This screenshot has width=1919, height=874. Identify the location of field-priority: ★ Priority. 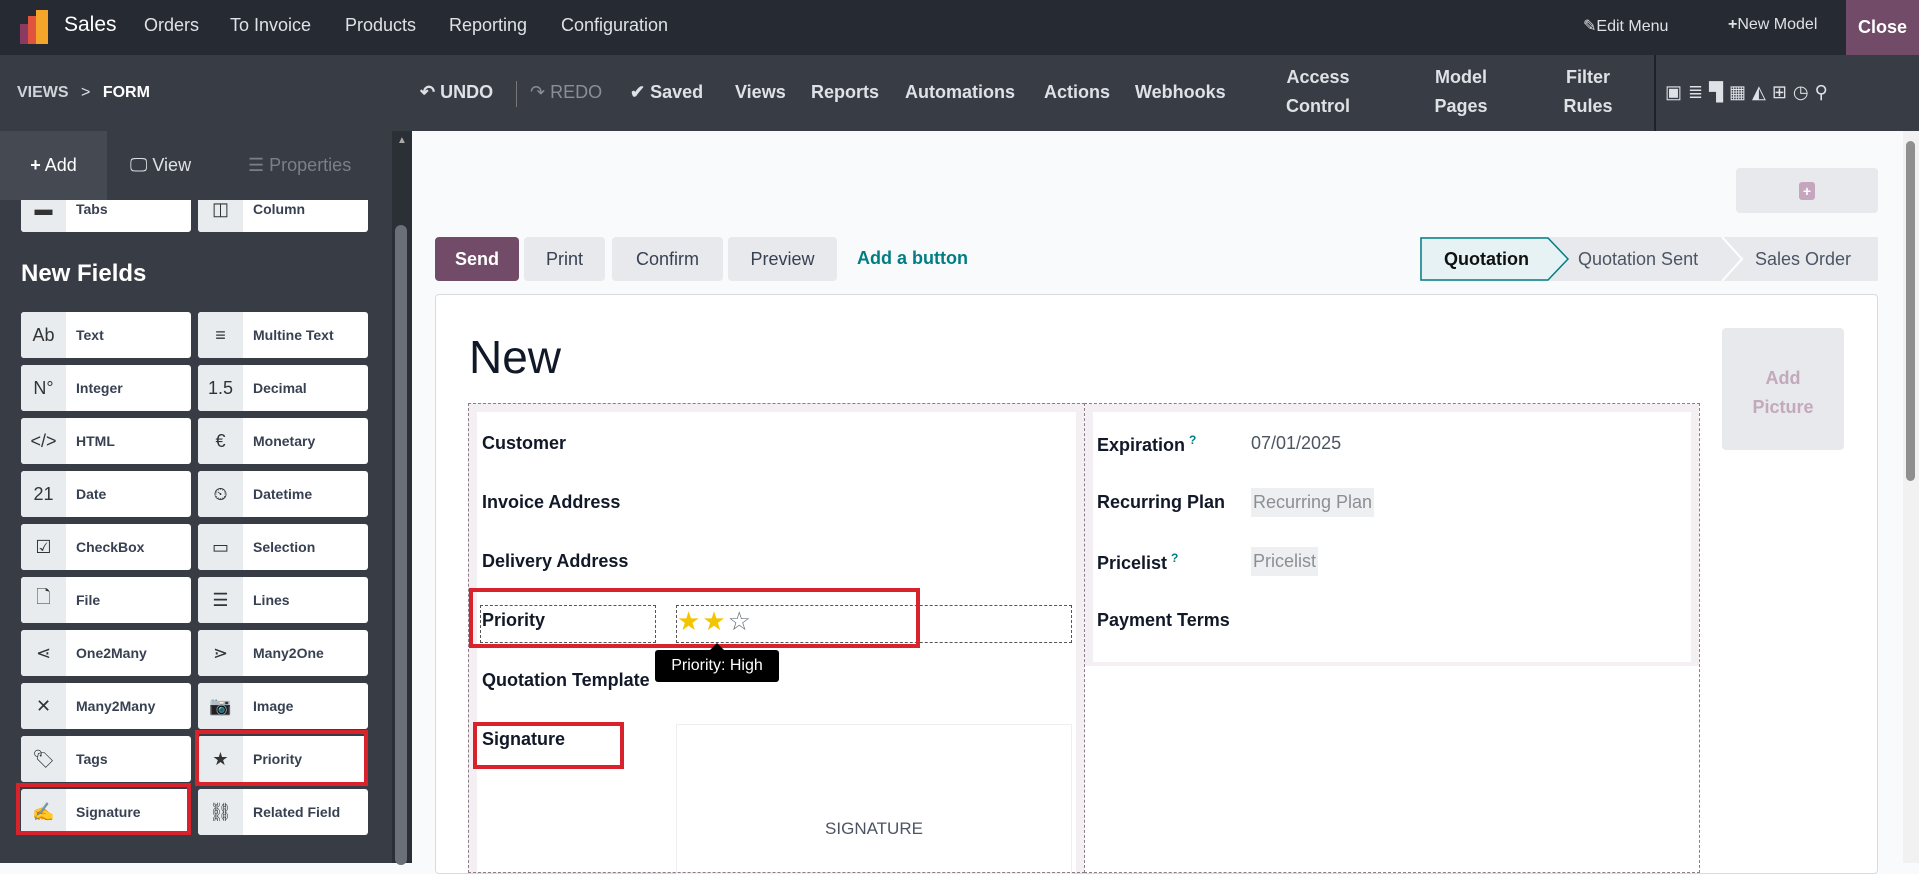
(283, 759).